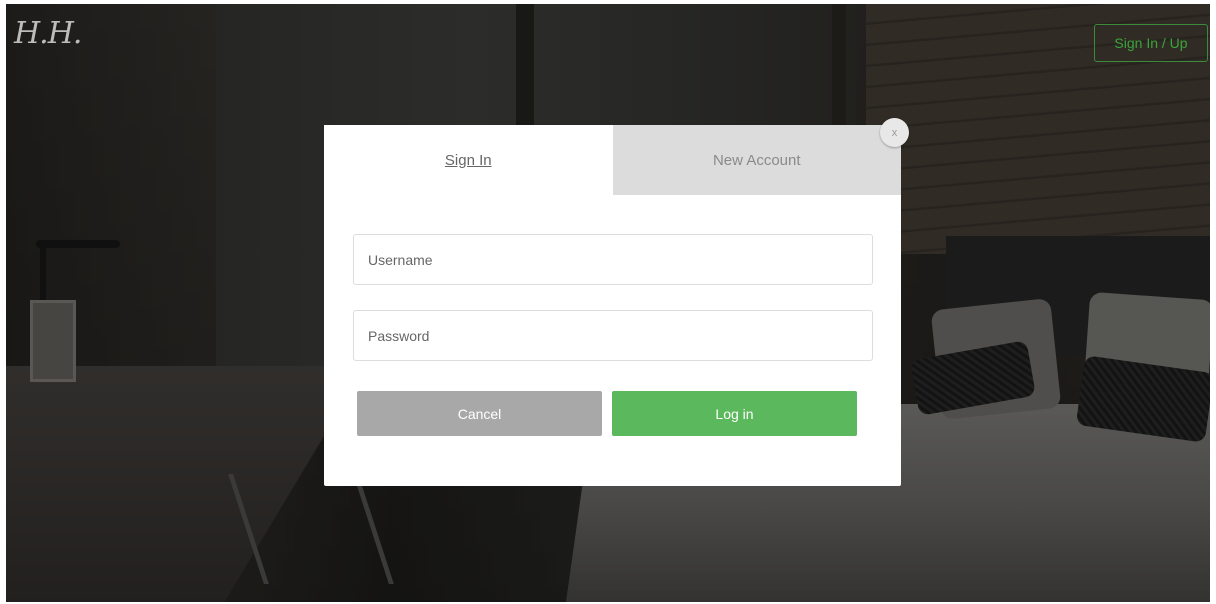  Describe the element at coordinates (468, 160) in the screenshot. I see `tab-sign-in: Sign In` at that location.